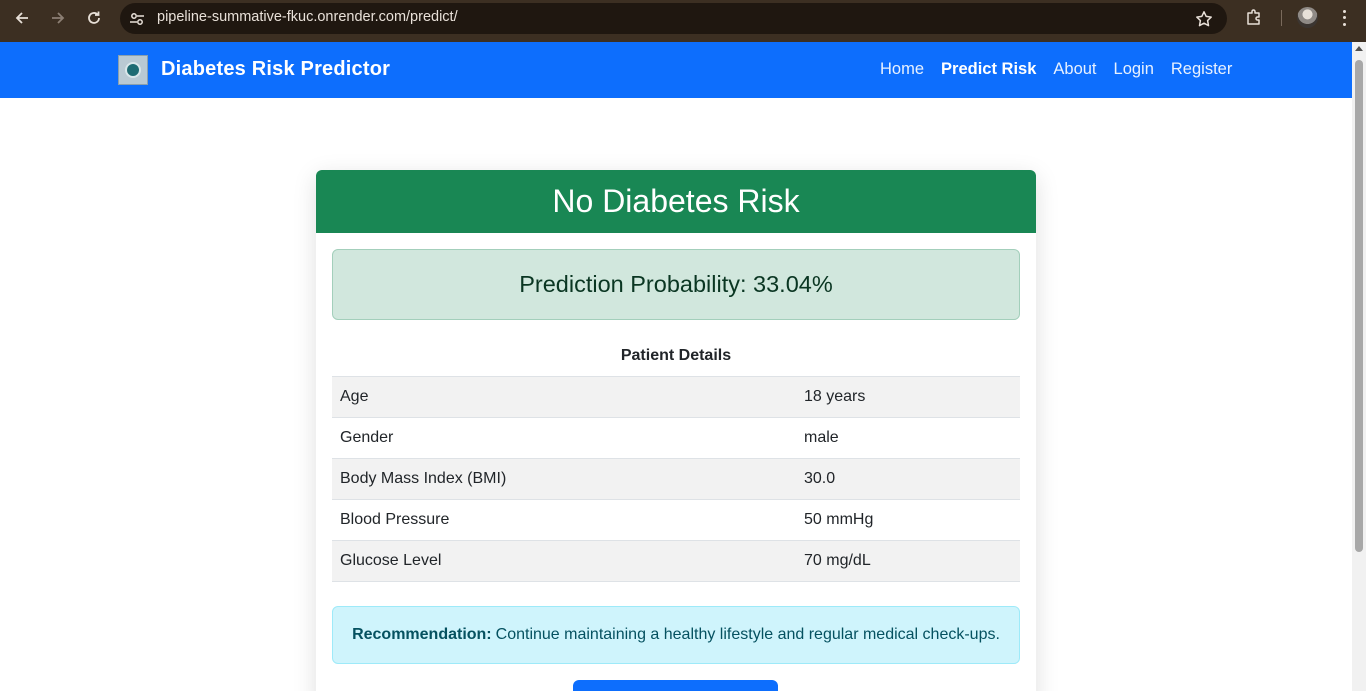 This screenshot has height=691, width=1366. What do you see at coordinates (422, 634) in the screenshot?
I see `recommendation-label: Recommendation:` at bounding box center [422, 634].